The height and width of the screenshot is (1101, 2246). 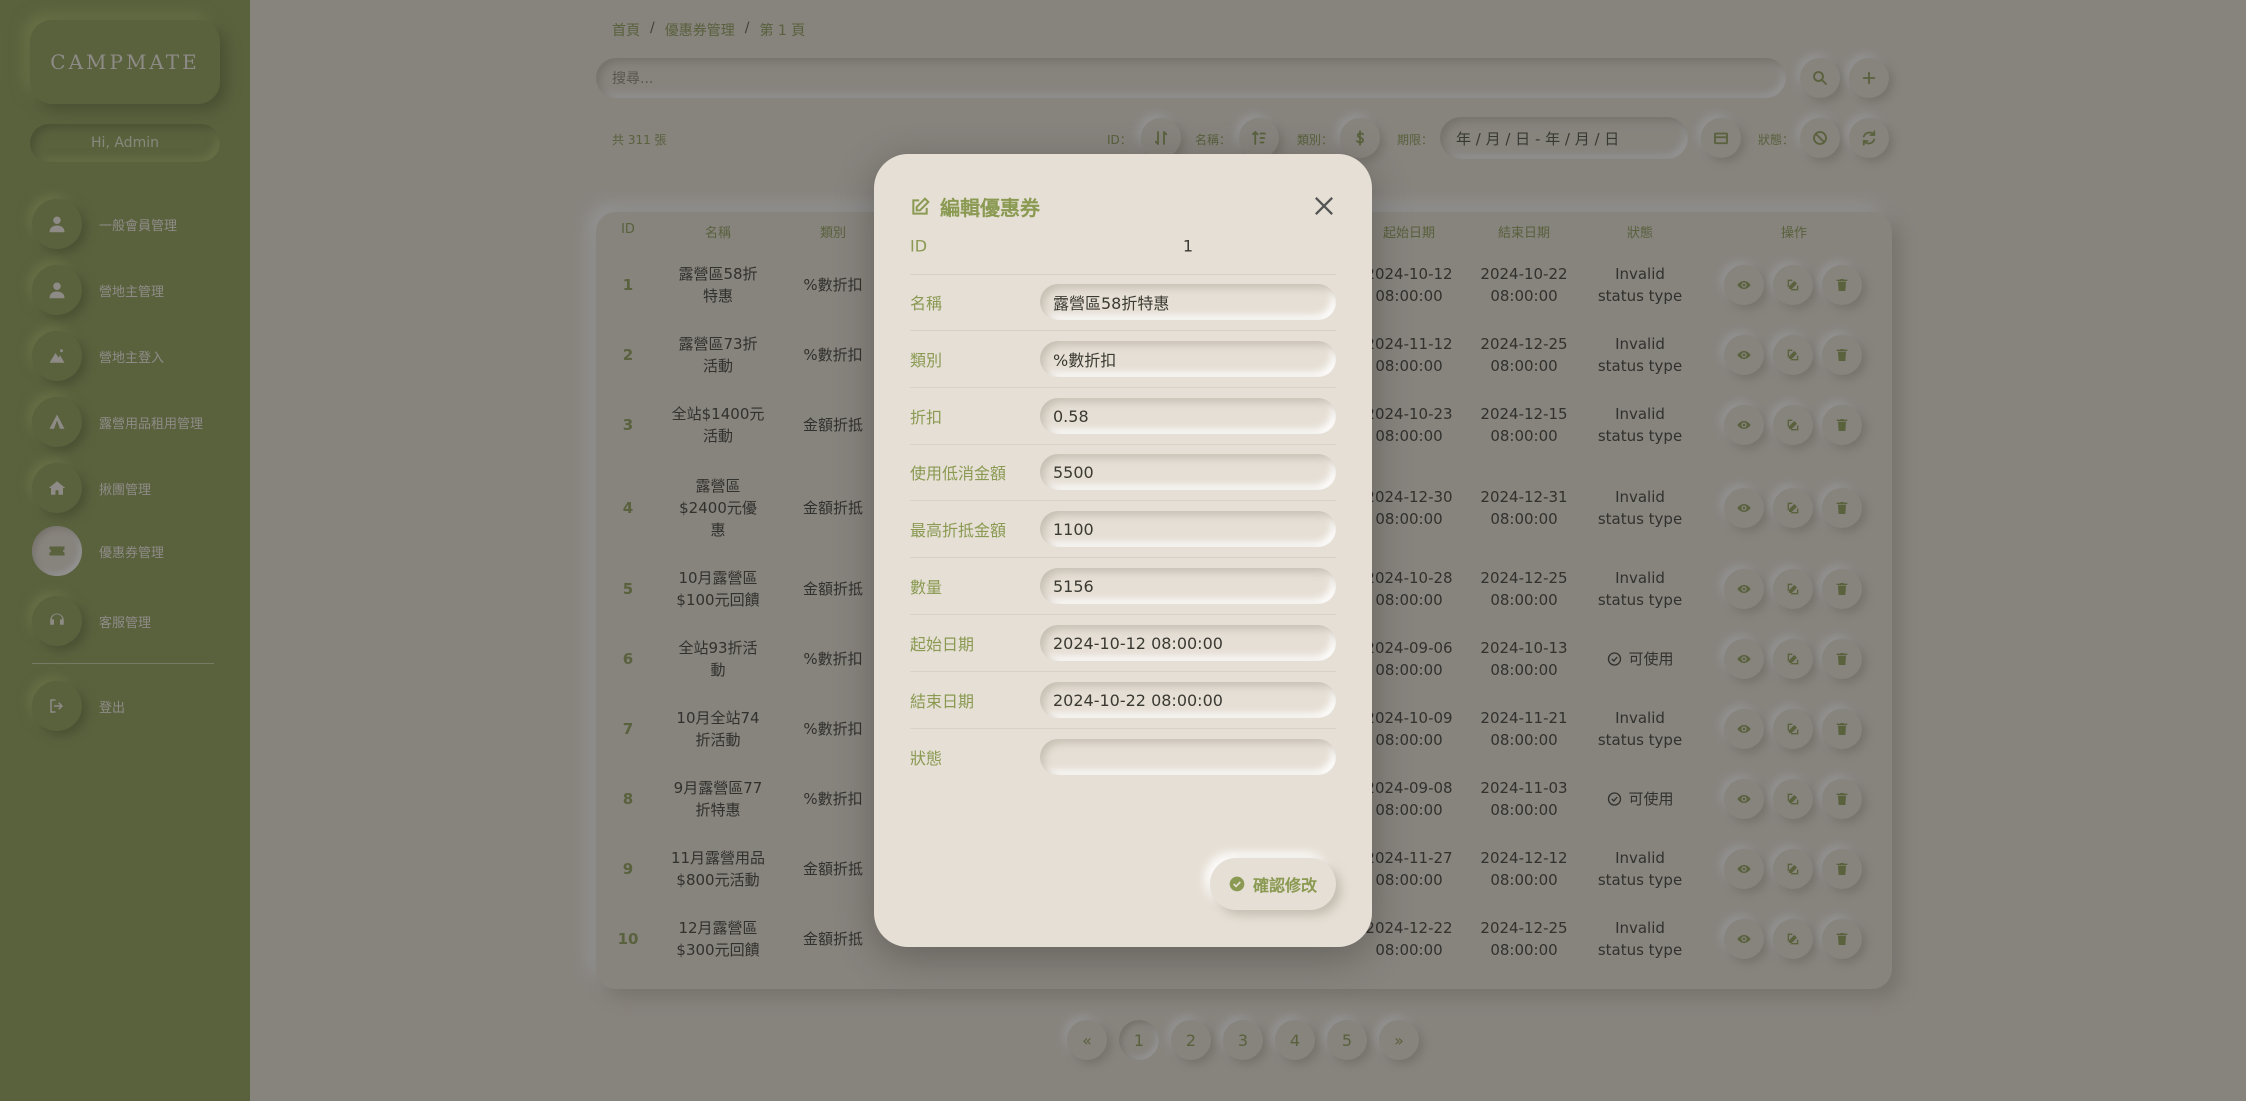 I want to click on field-label: 數量, so click(x=926, y=587).